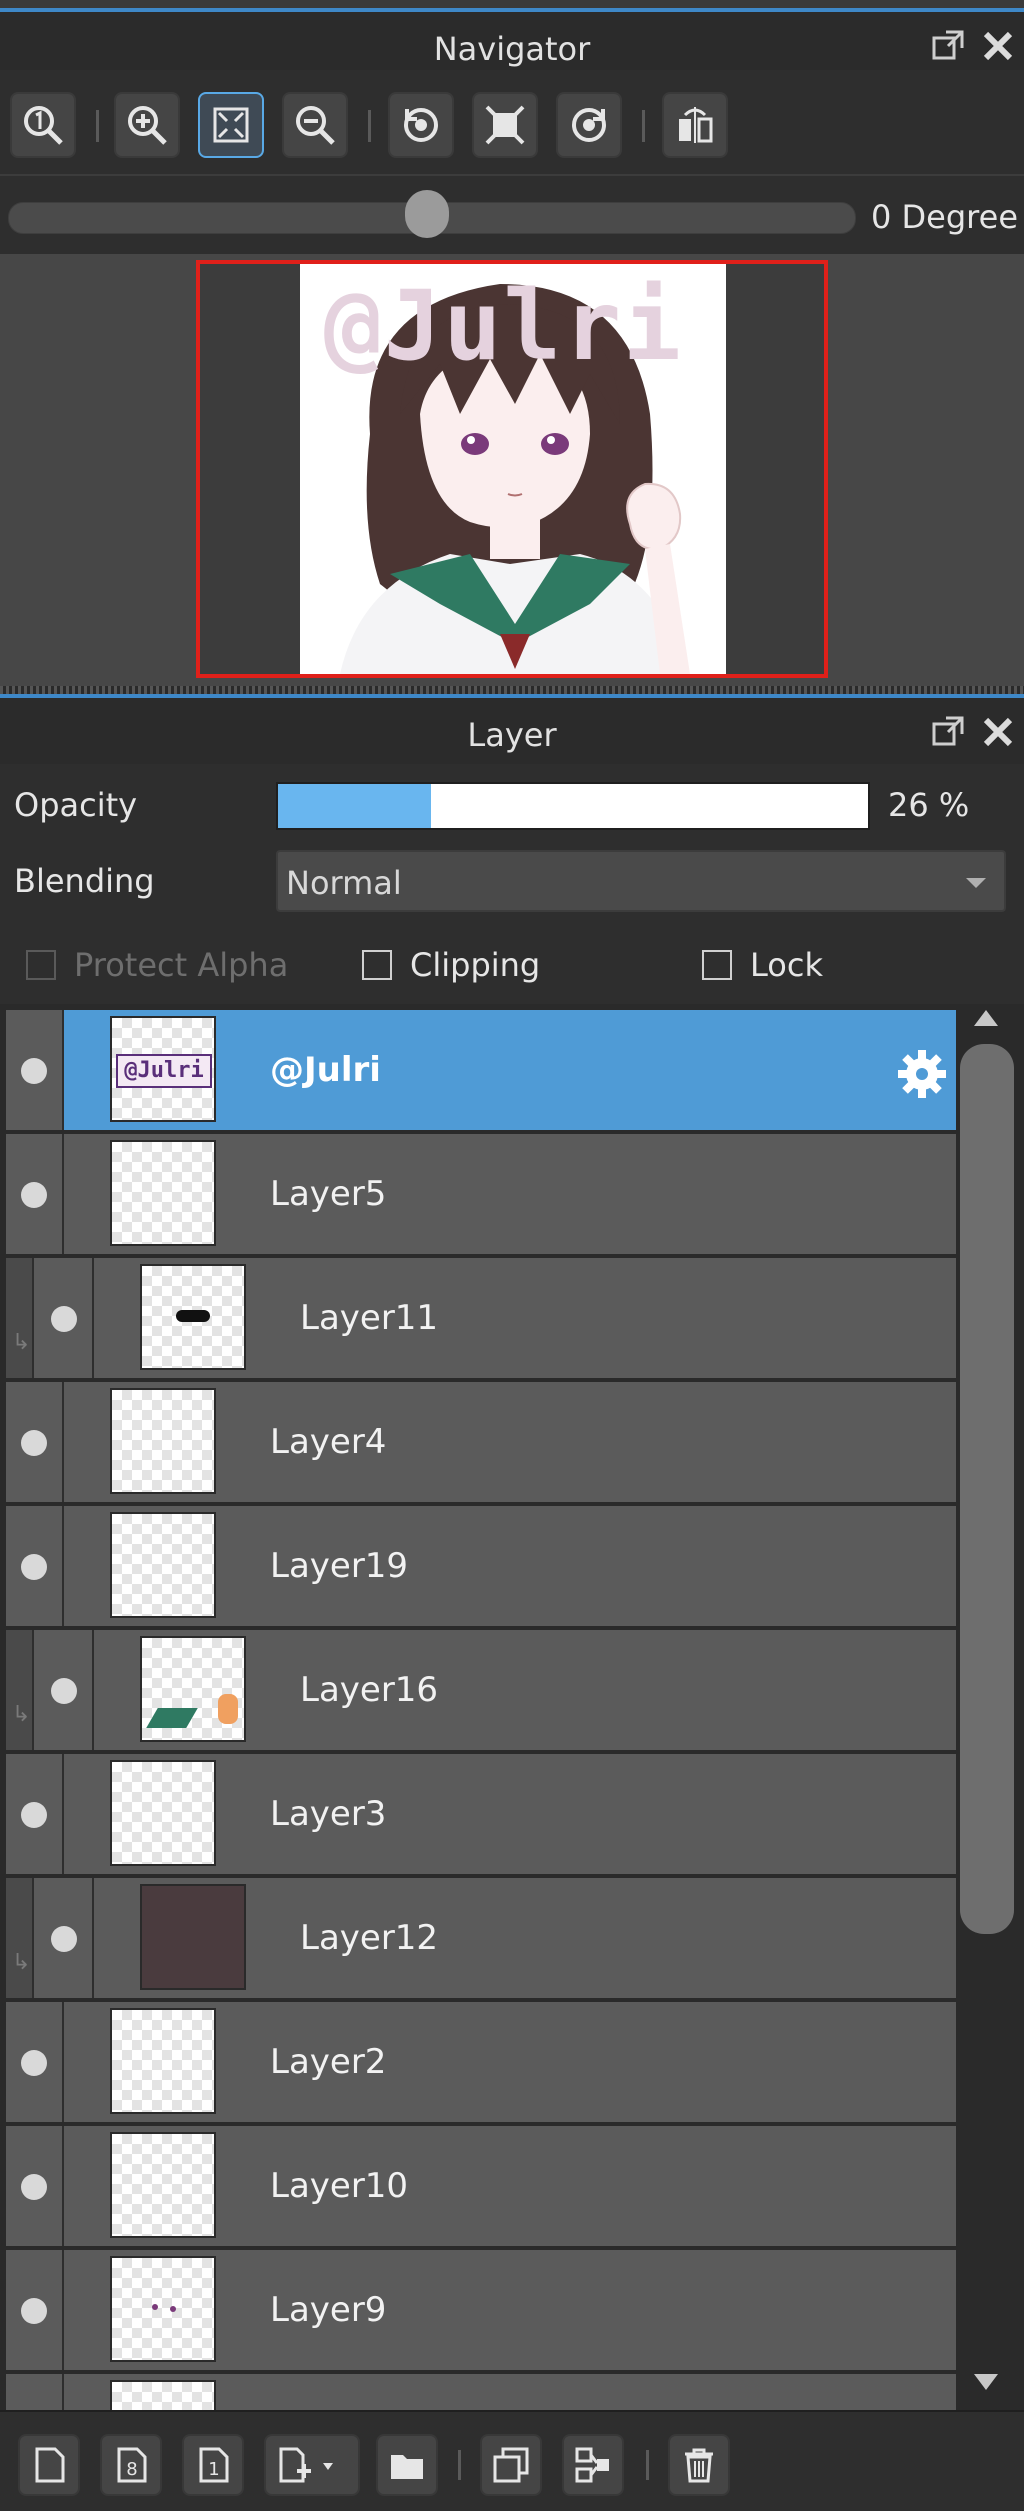 Image resolution: width=1024 pixels, height=2511 pixels. Describe the element at coordinates (481, 1939) in the screenshot. I see `layer-row: ↳ Layer12` at that location.